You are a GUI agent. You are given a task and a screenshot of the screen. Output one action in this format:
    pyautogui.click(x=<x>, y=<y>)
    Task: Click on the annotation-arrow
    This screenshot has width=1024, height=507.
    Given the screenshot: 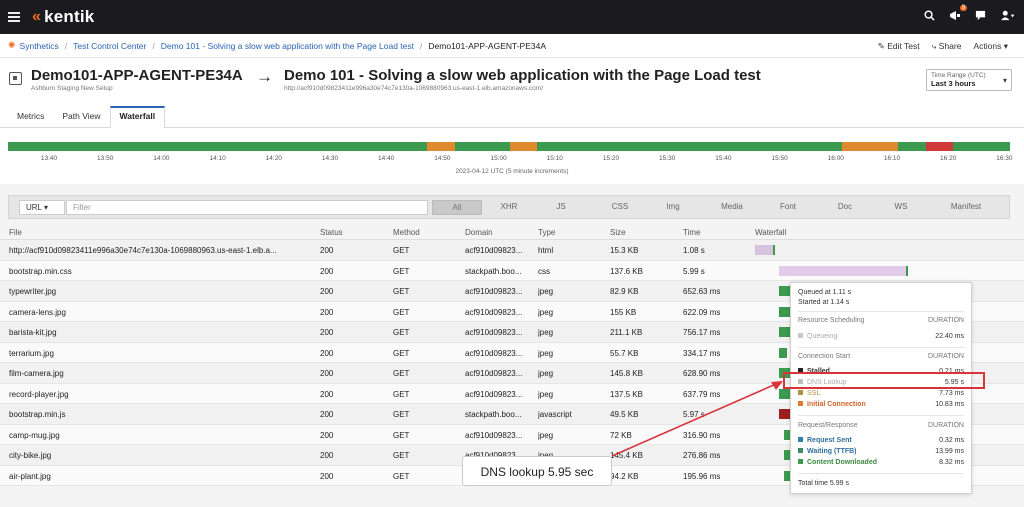 What is the action you would take?
    pyautogui.click(x=697, y=419)
    